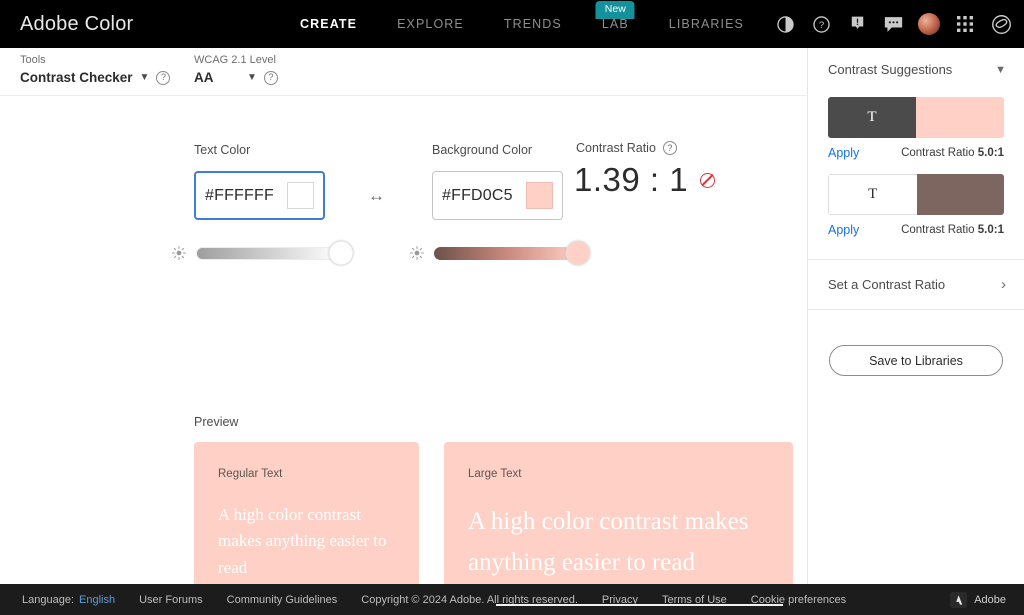  I want to click on tools-selector-group: Tools Contrast Checker ▼ ?, so click(95, 69).